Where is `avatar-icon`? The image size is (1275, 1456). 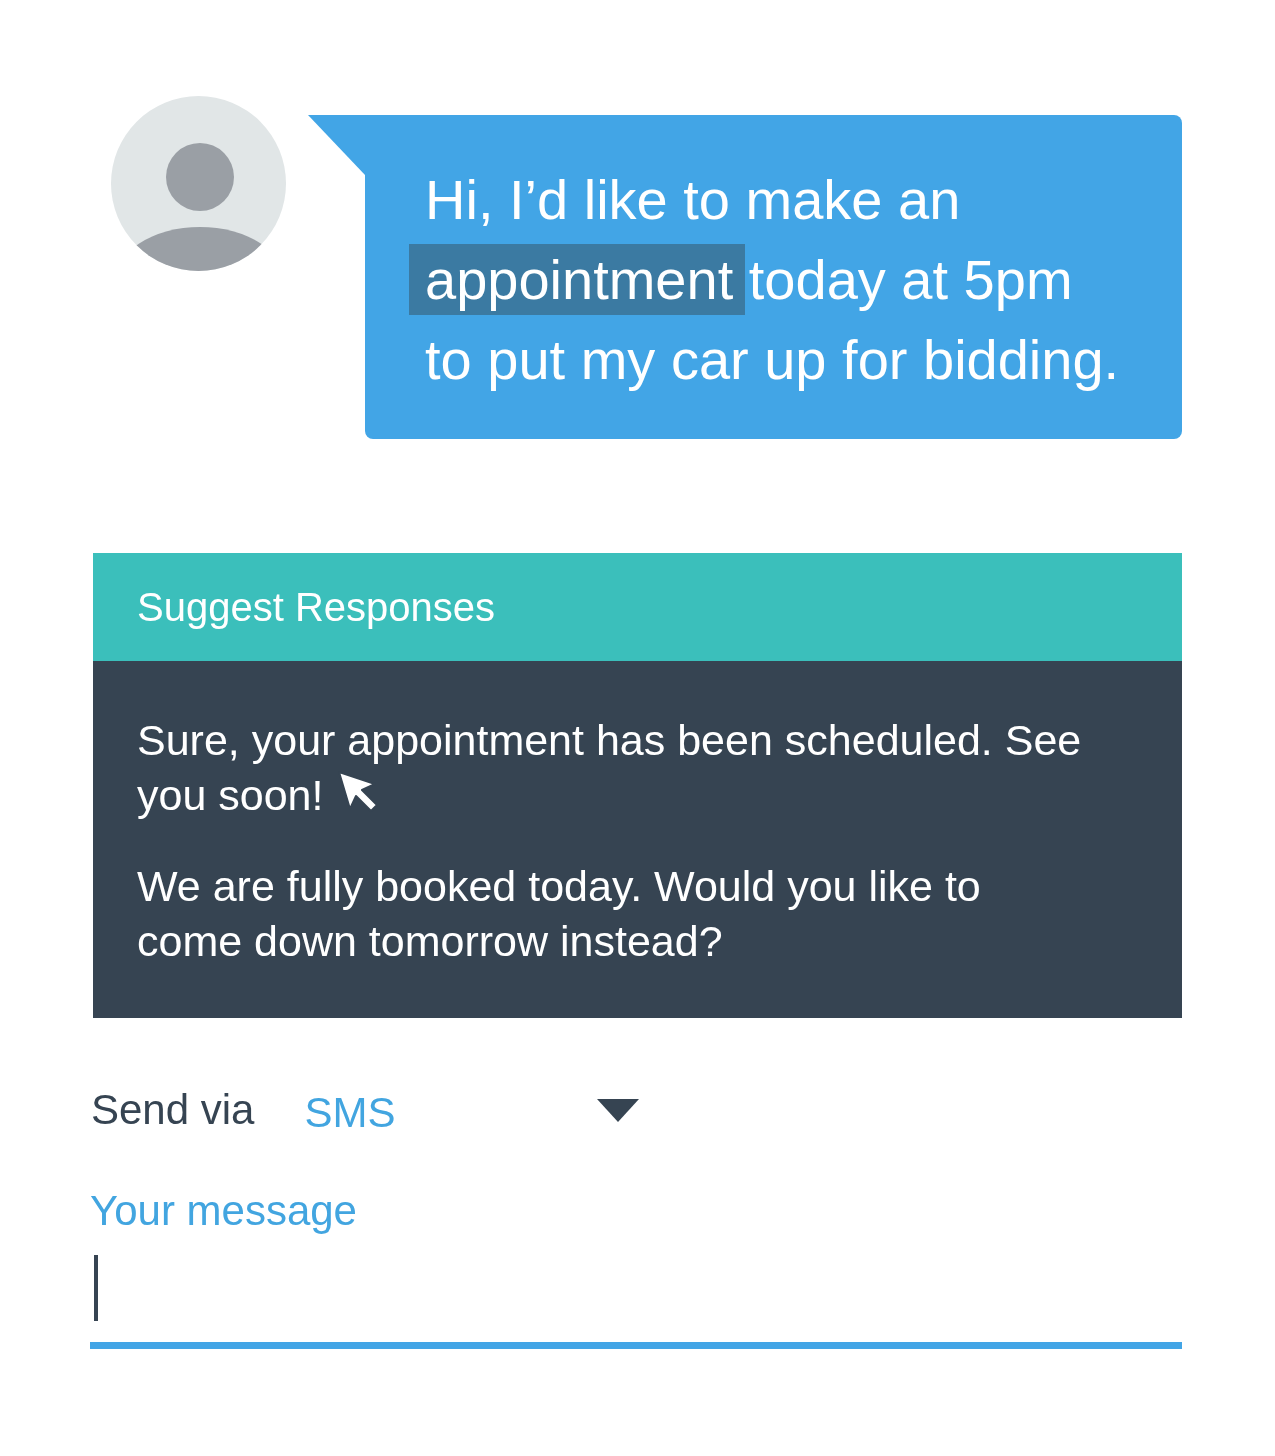
avatar-icon is located at coordinates (198, 183).